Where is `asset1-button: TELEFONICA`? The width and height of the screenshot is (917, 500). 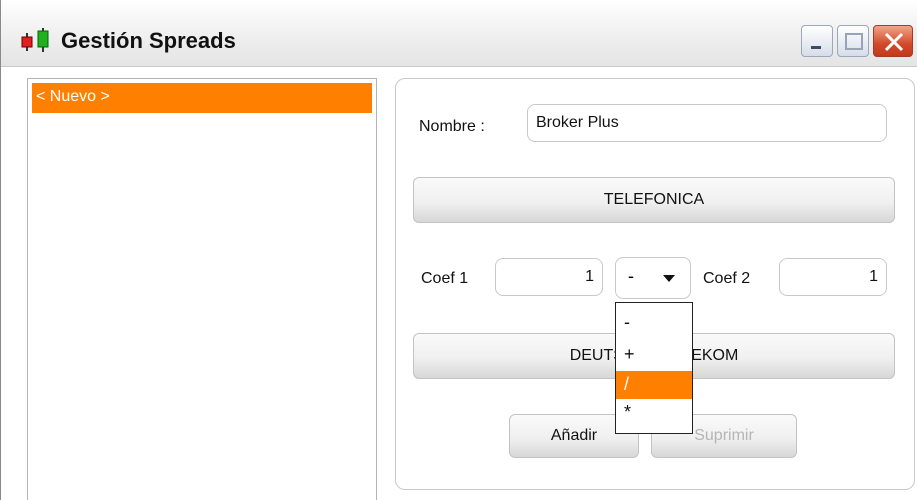 asset1-button: TELEFONICA is located at coordinates (654, 200).